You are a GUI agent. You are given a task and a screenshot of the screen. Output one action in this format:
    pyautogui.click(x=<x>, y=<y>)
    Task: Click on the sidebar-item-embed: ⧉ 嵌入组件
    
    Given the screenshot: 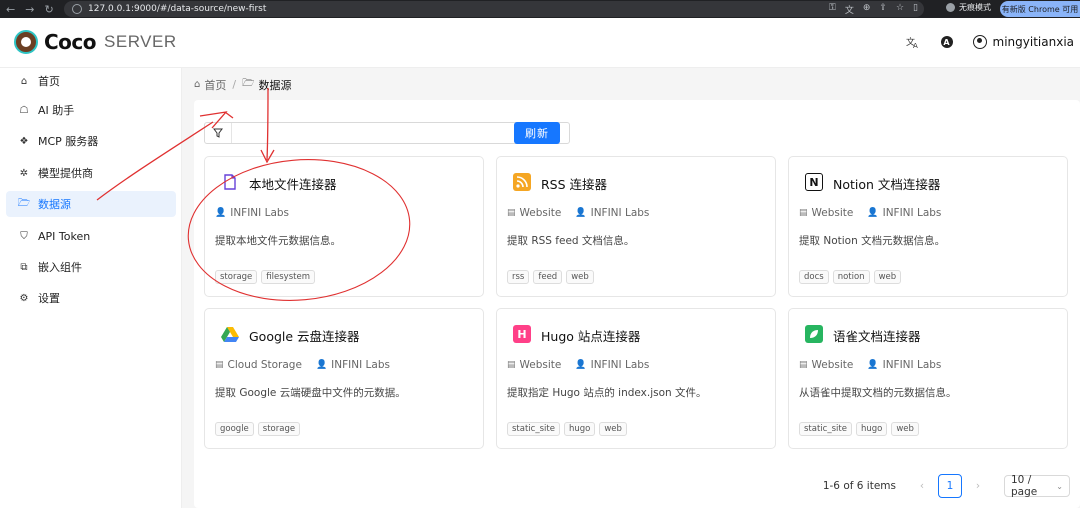 What is the action you would take?
    pyautogui.click(x=91, y=267)
    